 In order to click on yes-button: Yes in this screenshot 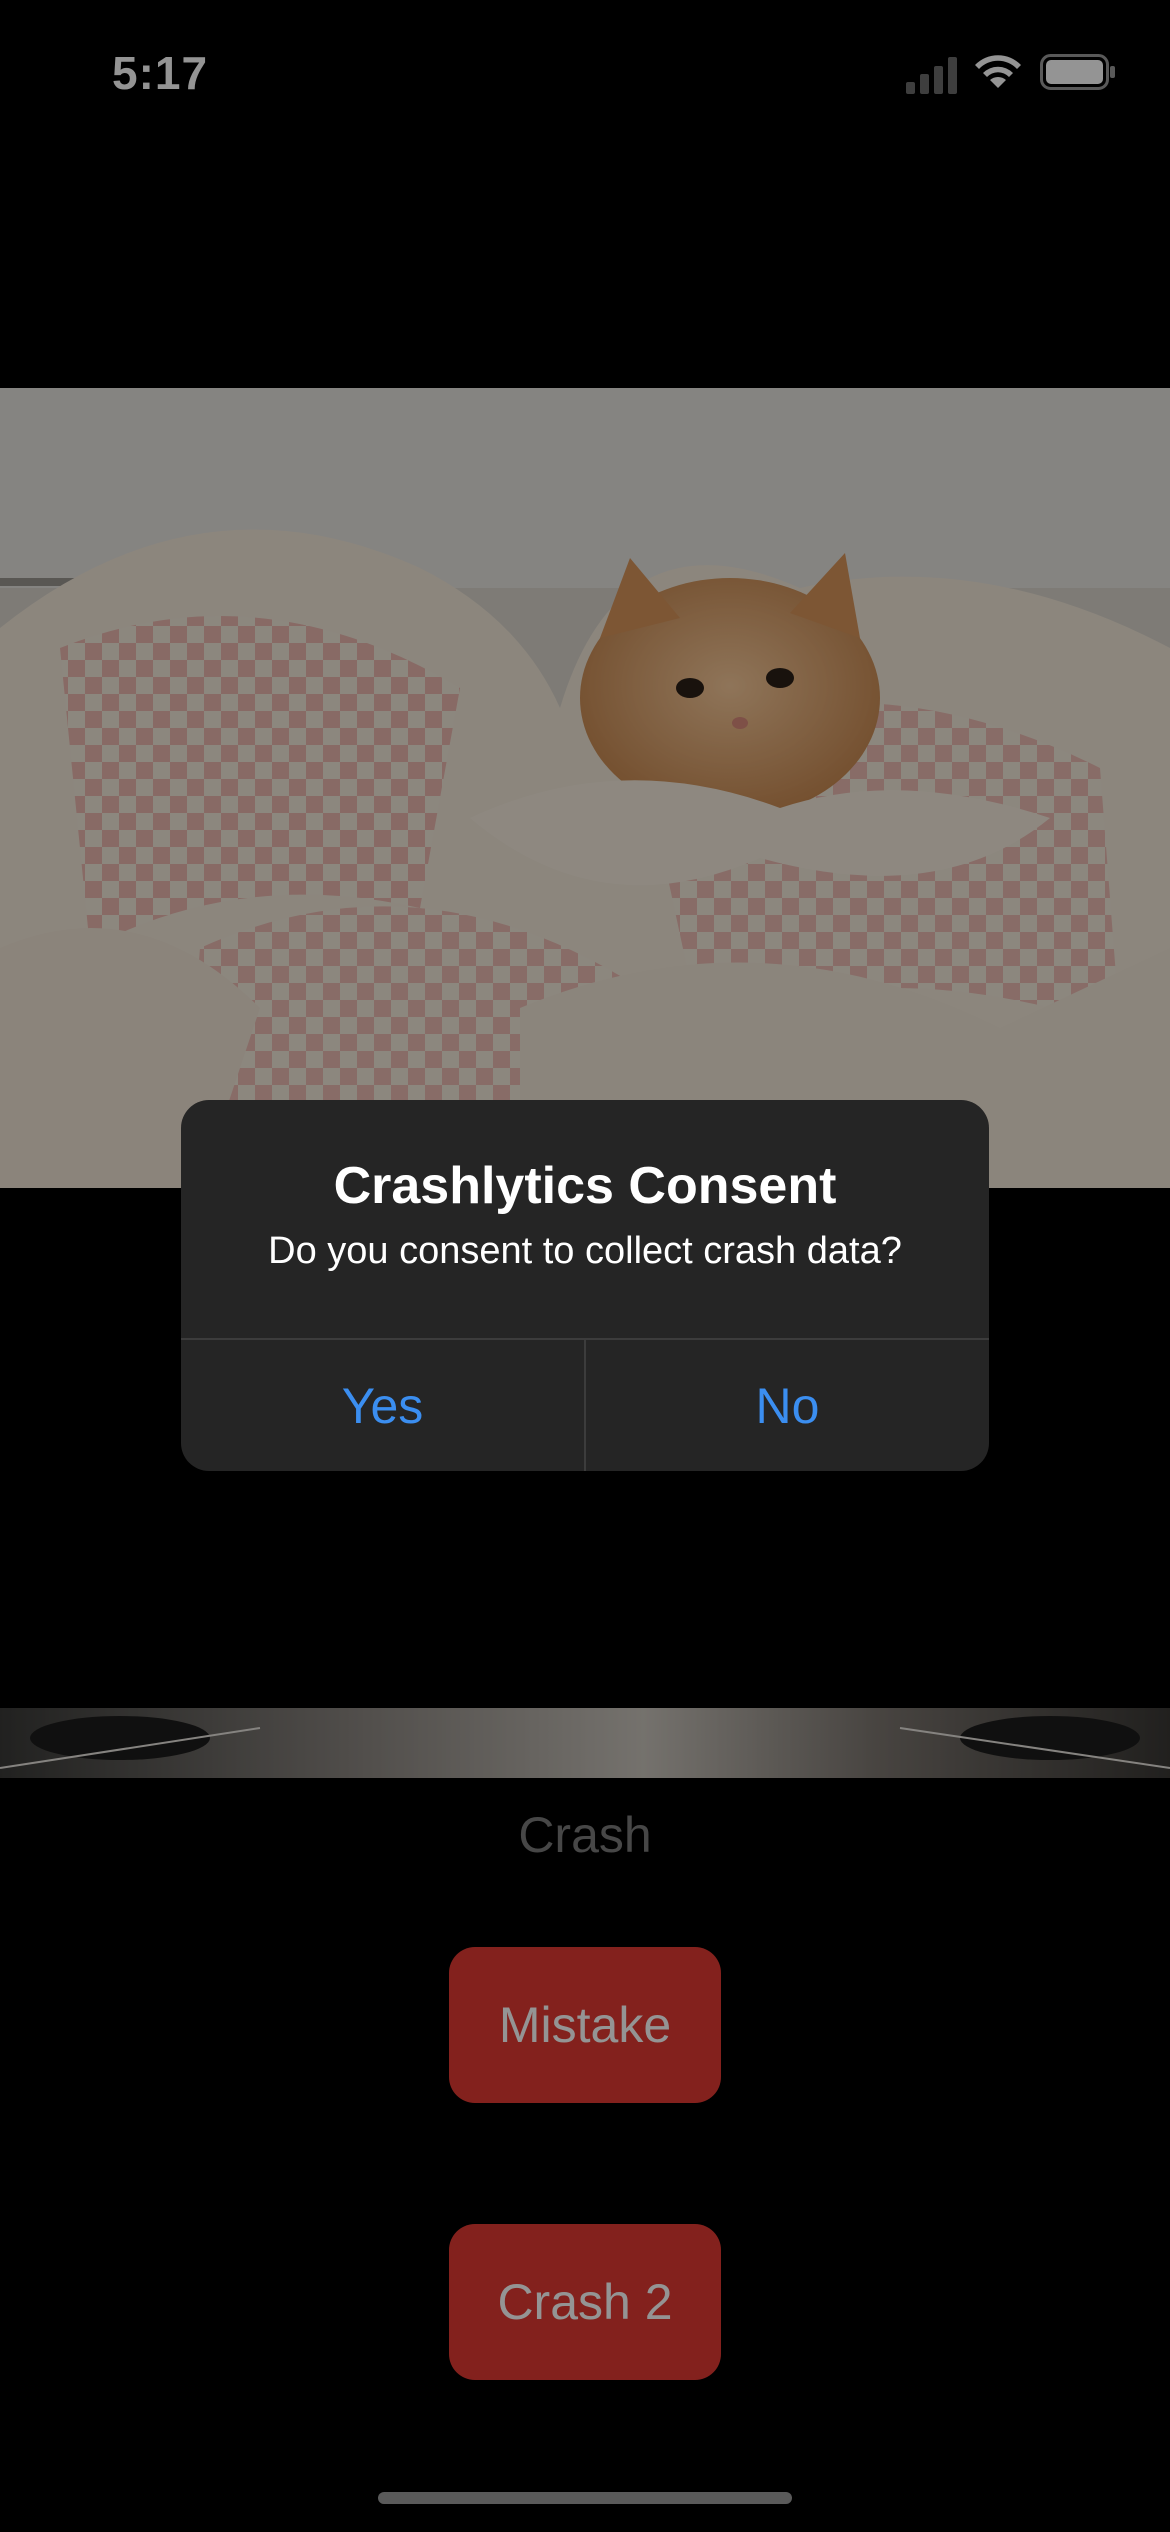, I will do `click(382, 1405)`.